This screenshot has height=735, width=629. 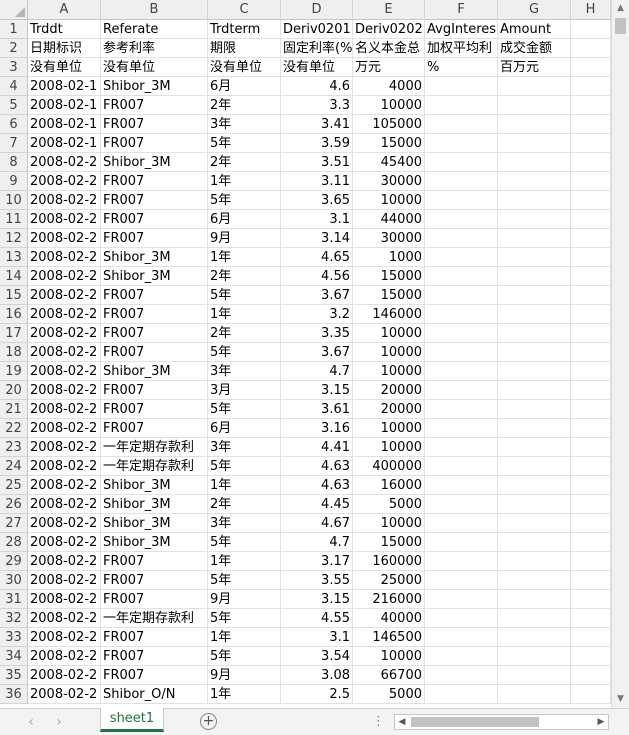 I want to click on cell-e3: 万元, so click(x=389, y=67).